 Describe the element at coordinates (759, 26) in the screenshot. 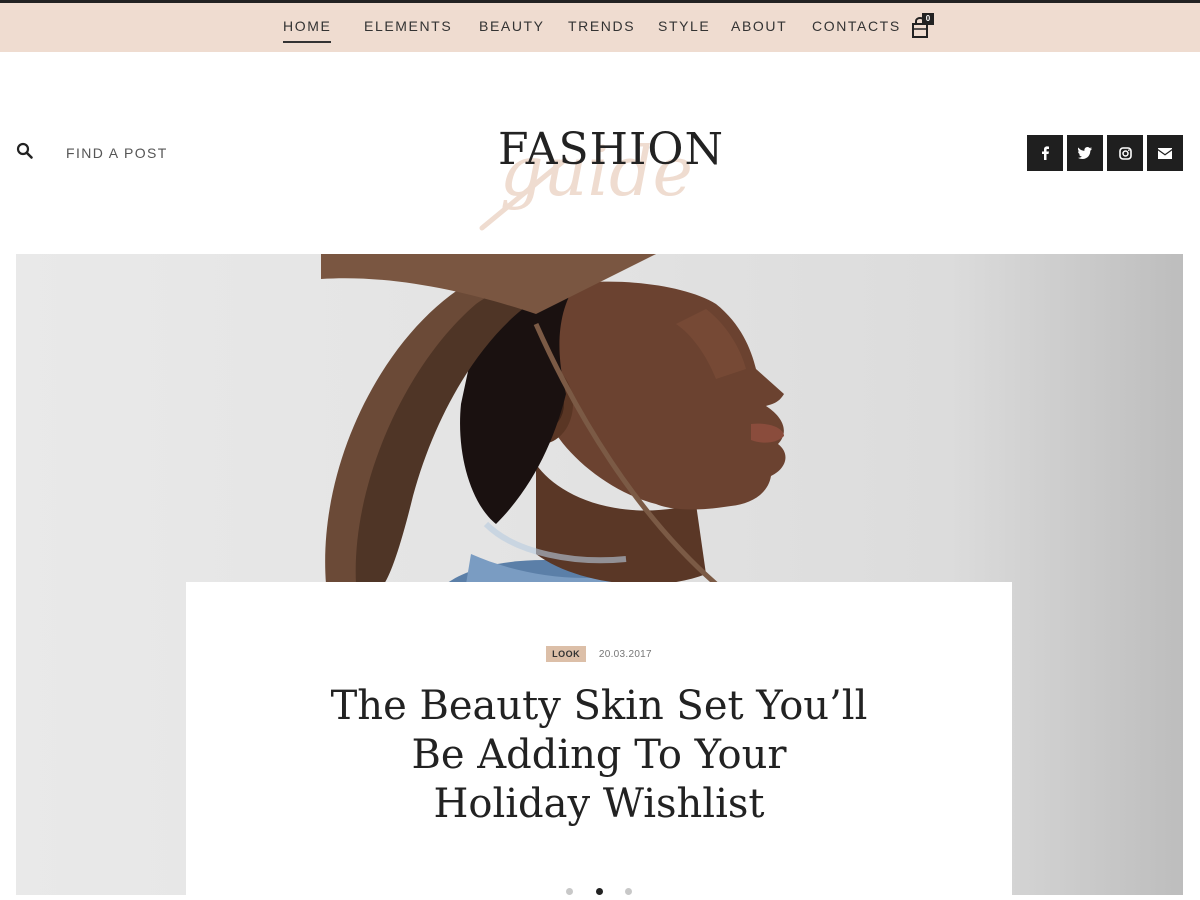

I see `nav-item-about: ABOUT` at that location.